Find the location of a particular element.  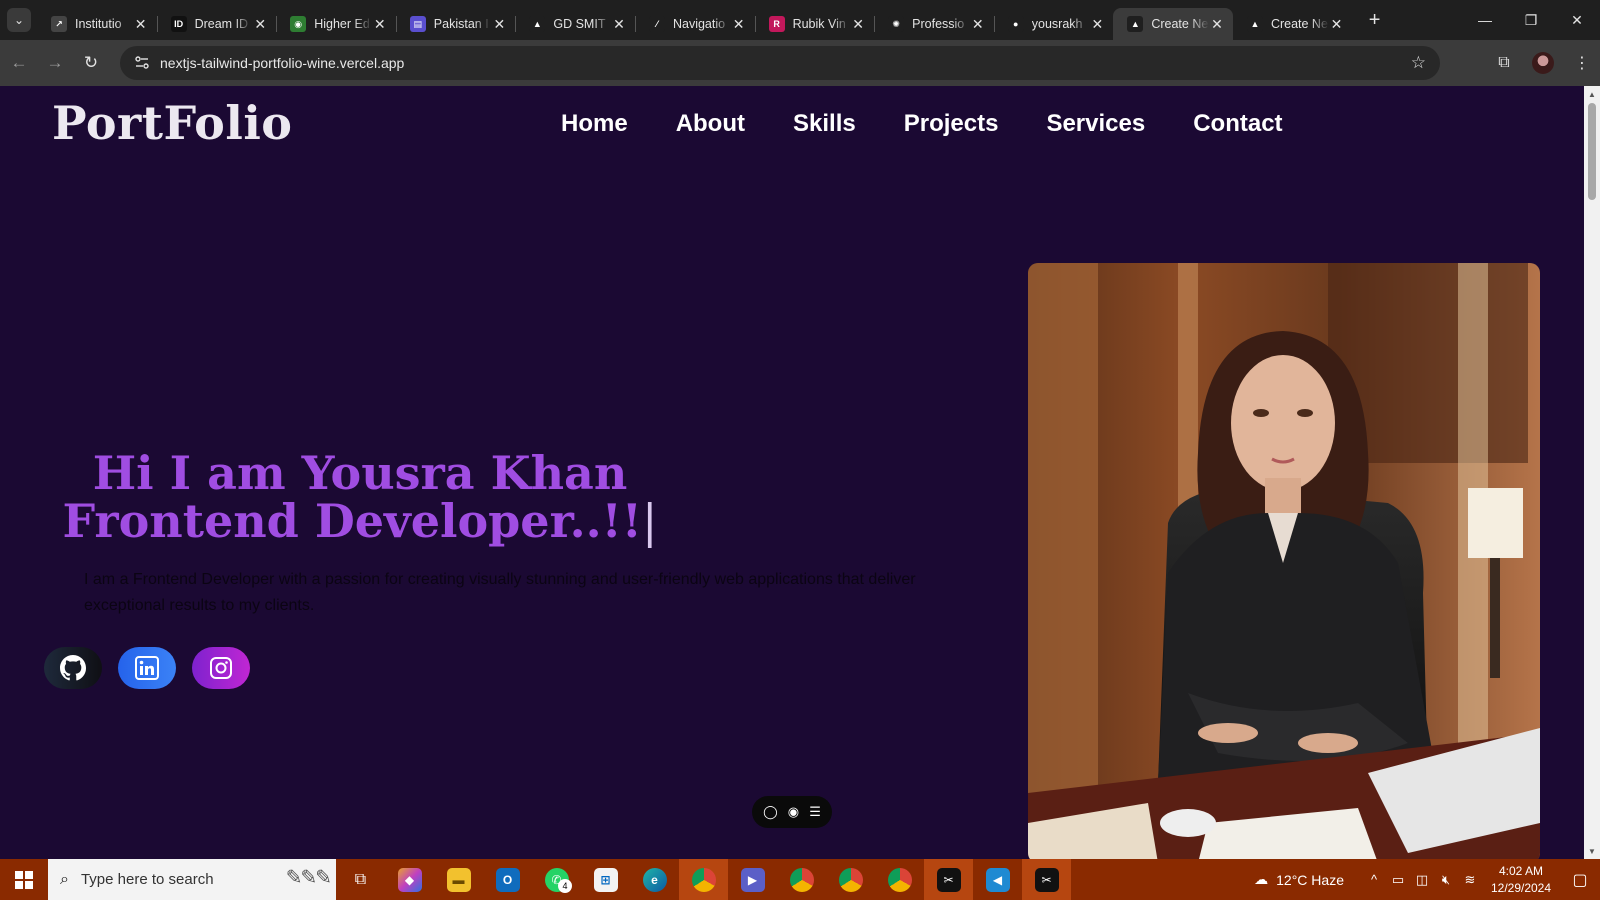

file-explorer-icon: ▬ is located at coordinates (458, 879).